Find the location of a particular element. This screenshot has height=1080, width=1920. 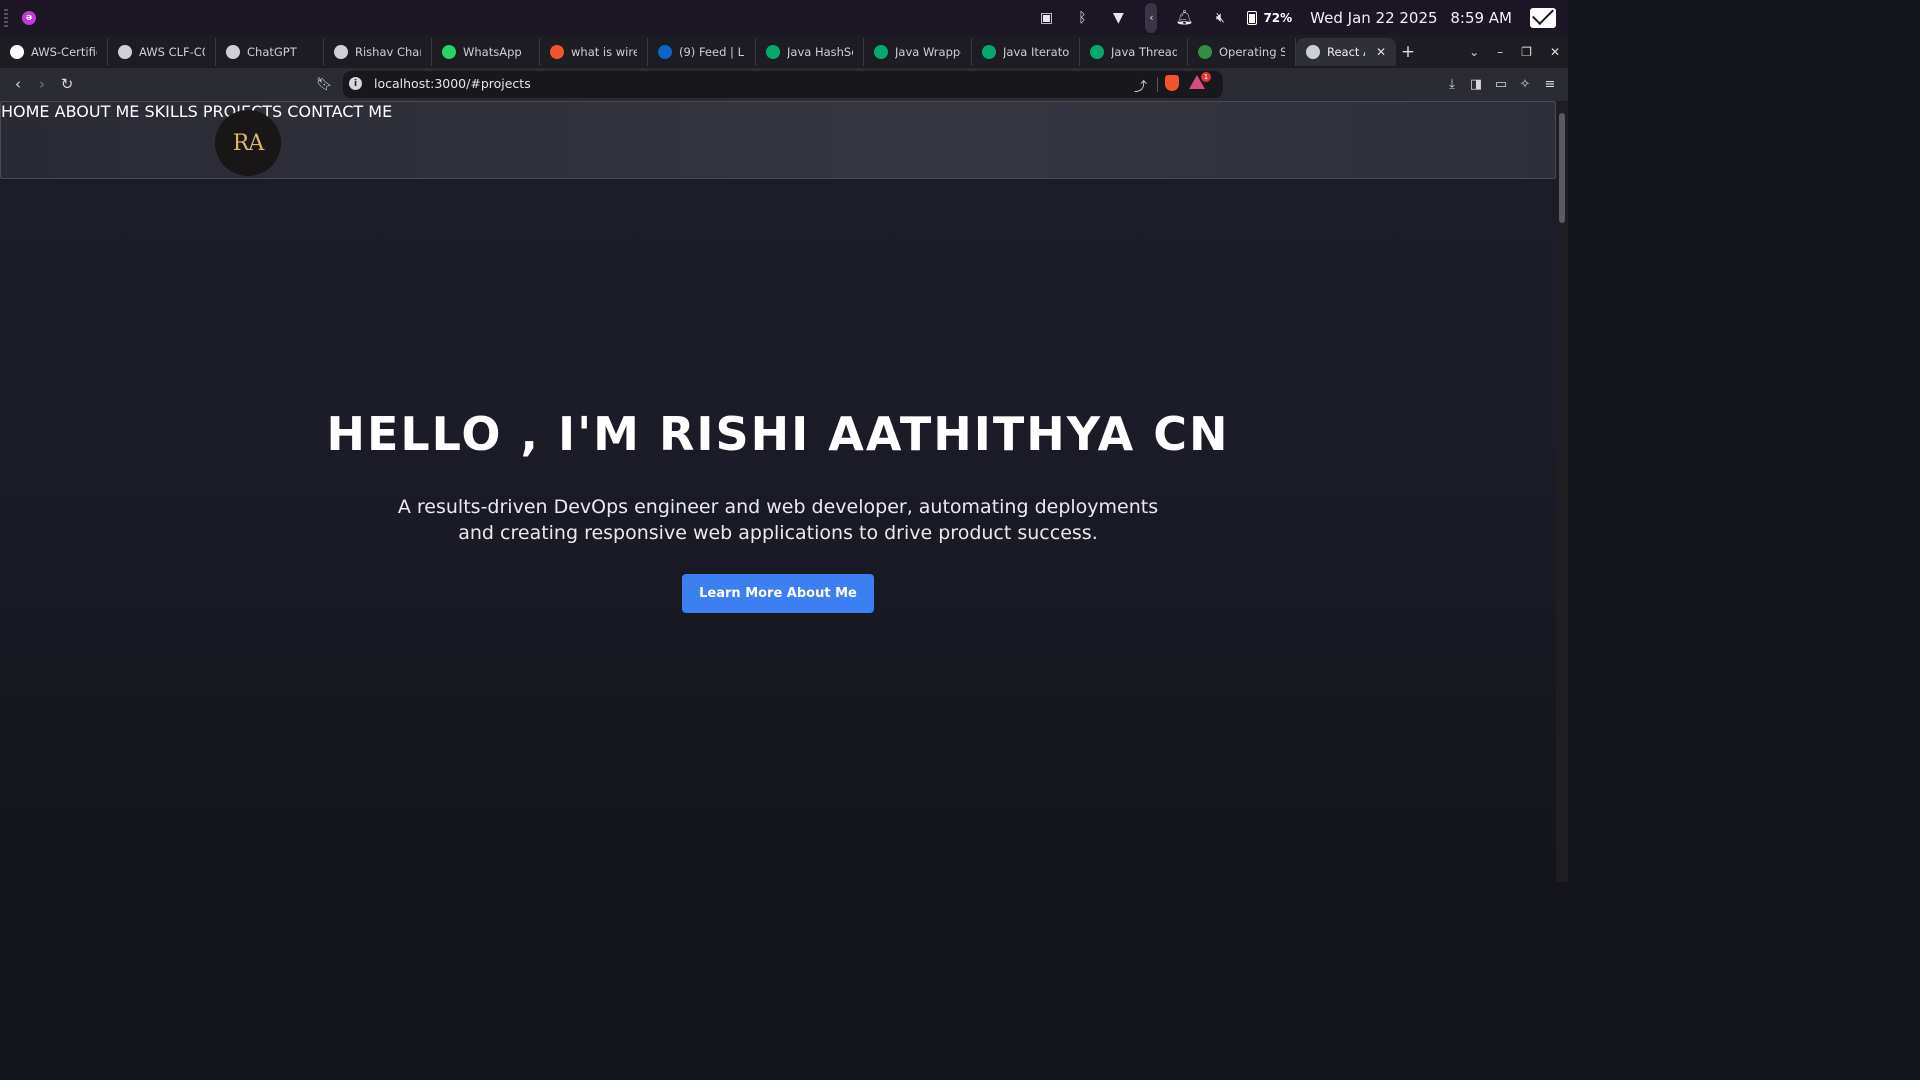

logo-text: RA is located at coordinates (248, 143).